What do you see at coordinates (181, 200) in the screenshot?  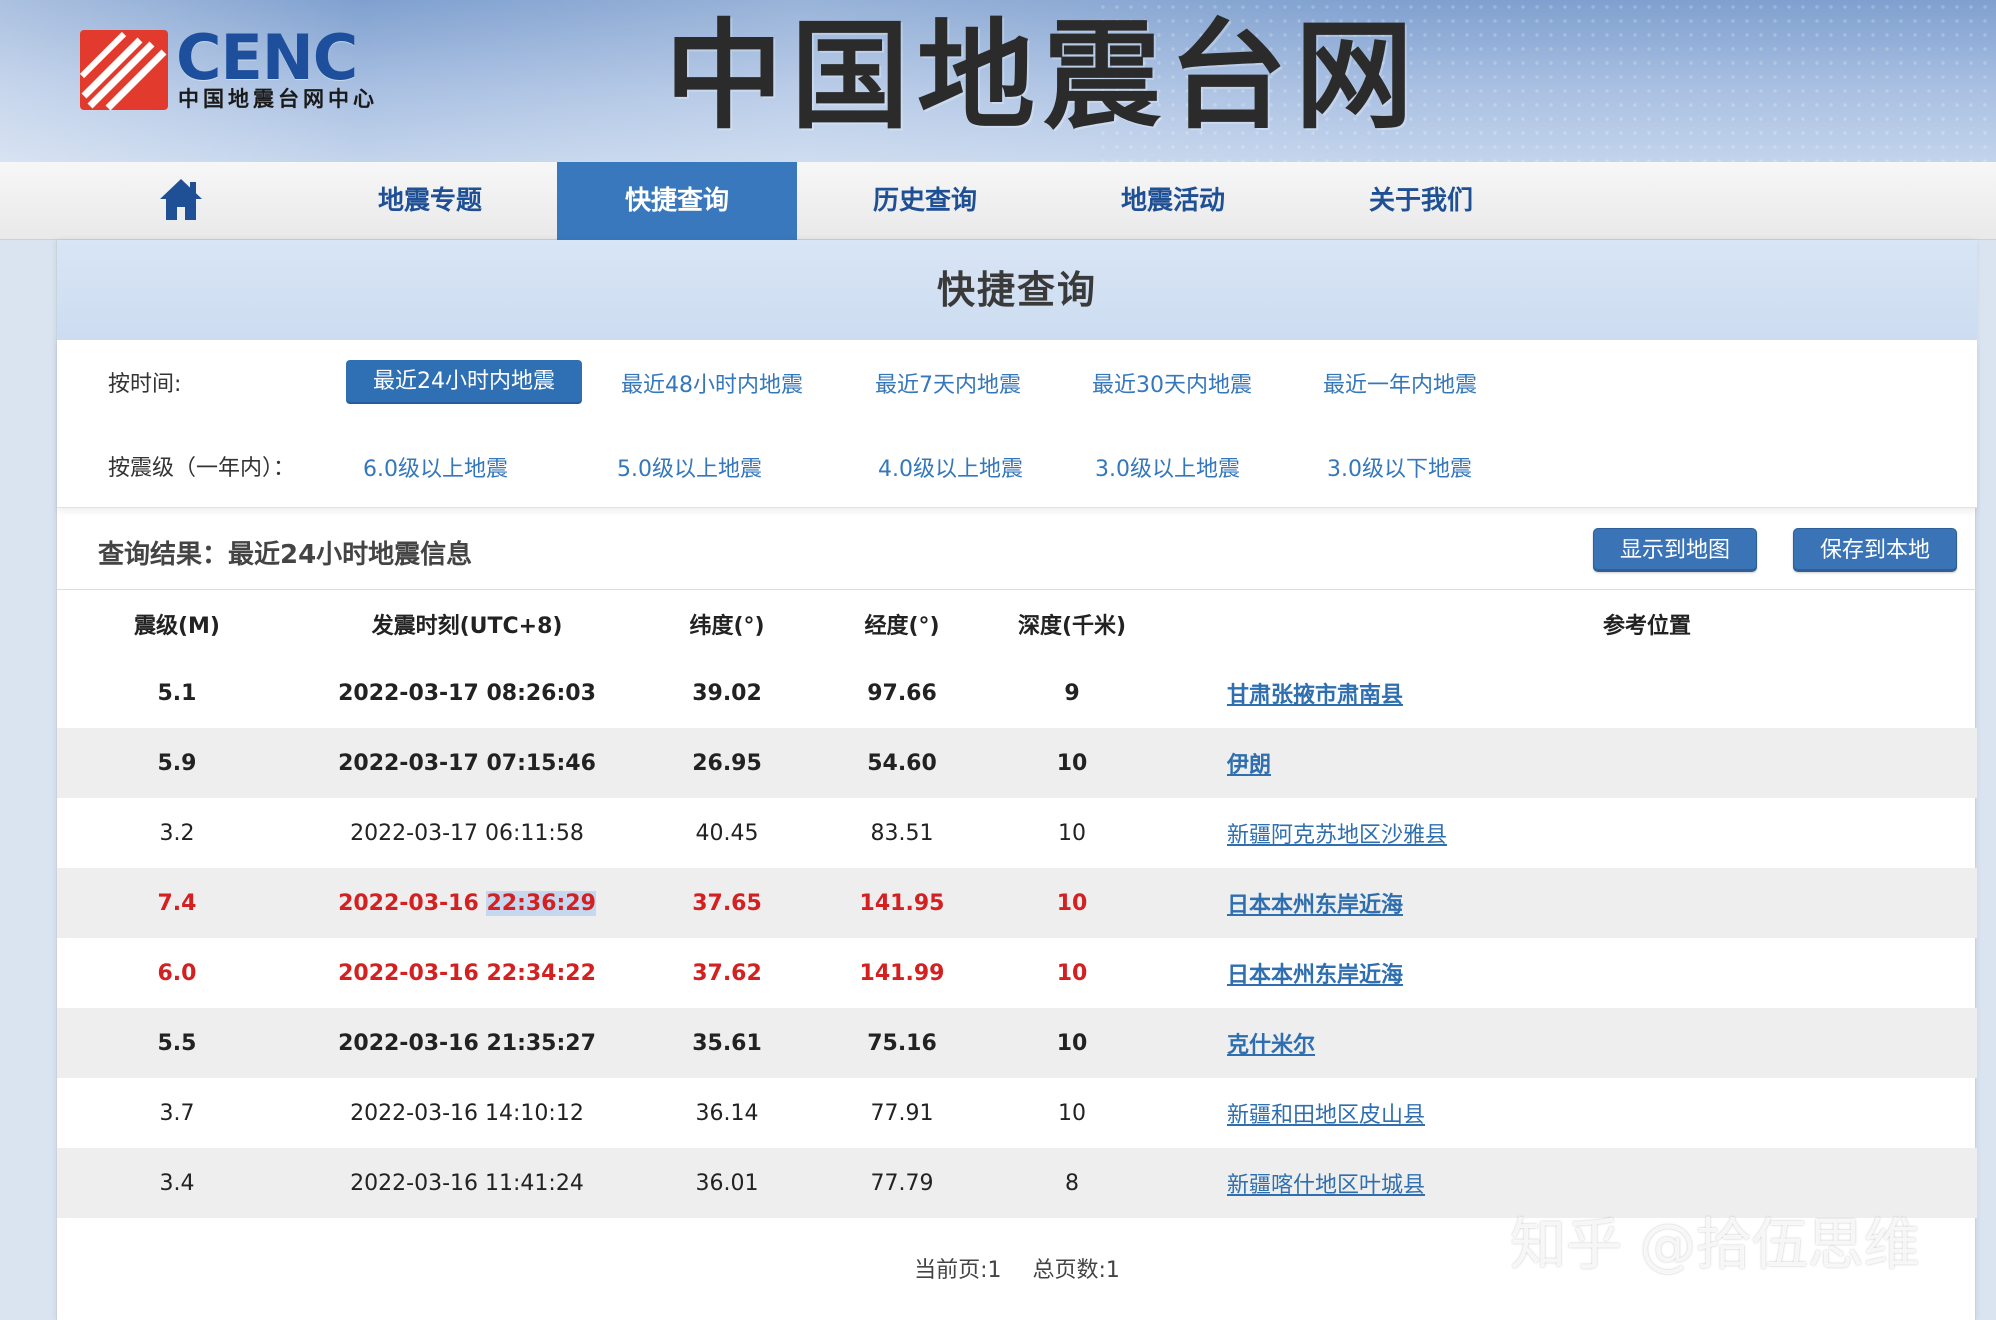 I see `home-icon` at bounding box center [181, 200].